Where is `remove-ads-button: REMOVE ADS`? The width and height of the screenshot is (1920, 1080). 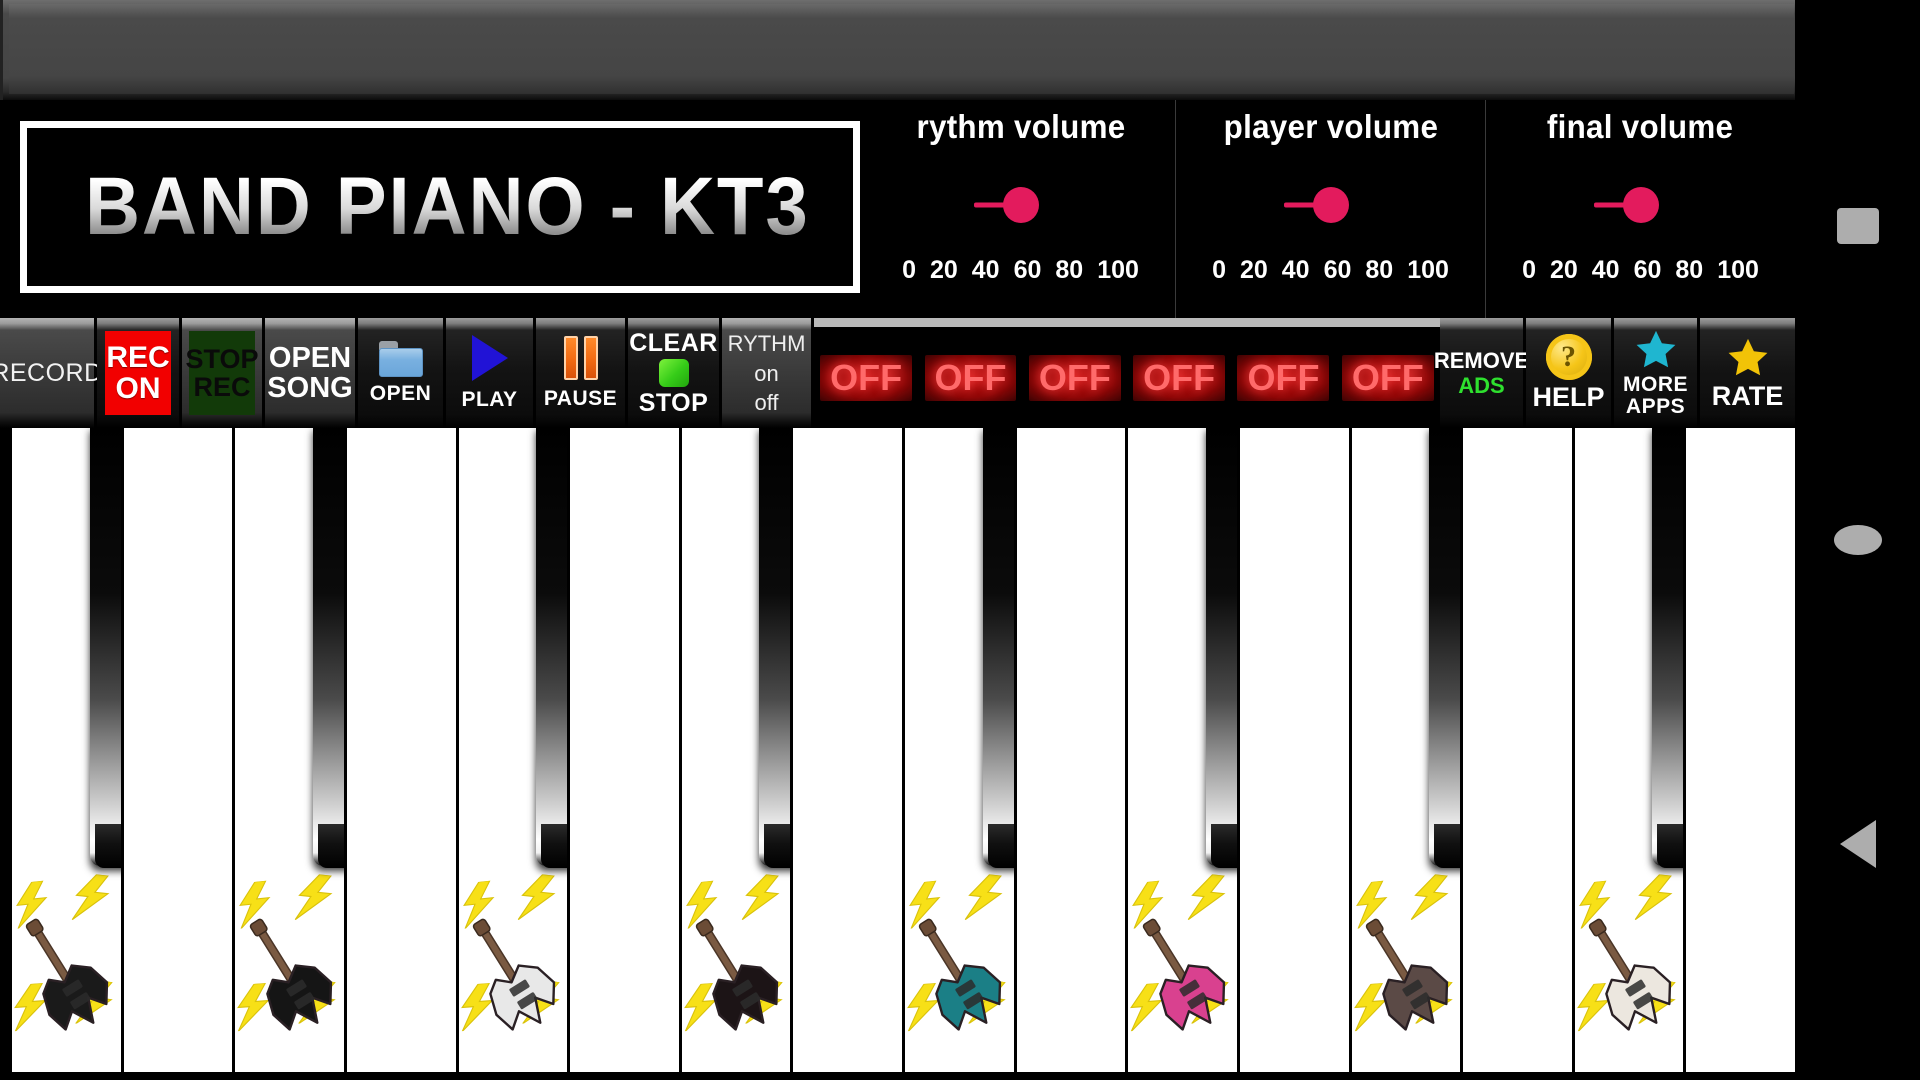
remove-ads-button: REMOVE ADS is located at coordinates (1481, 373).